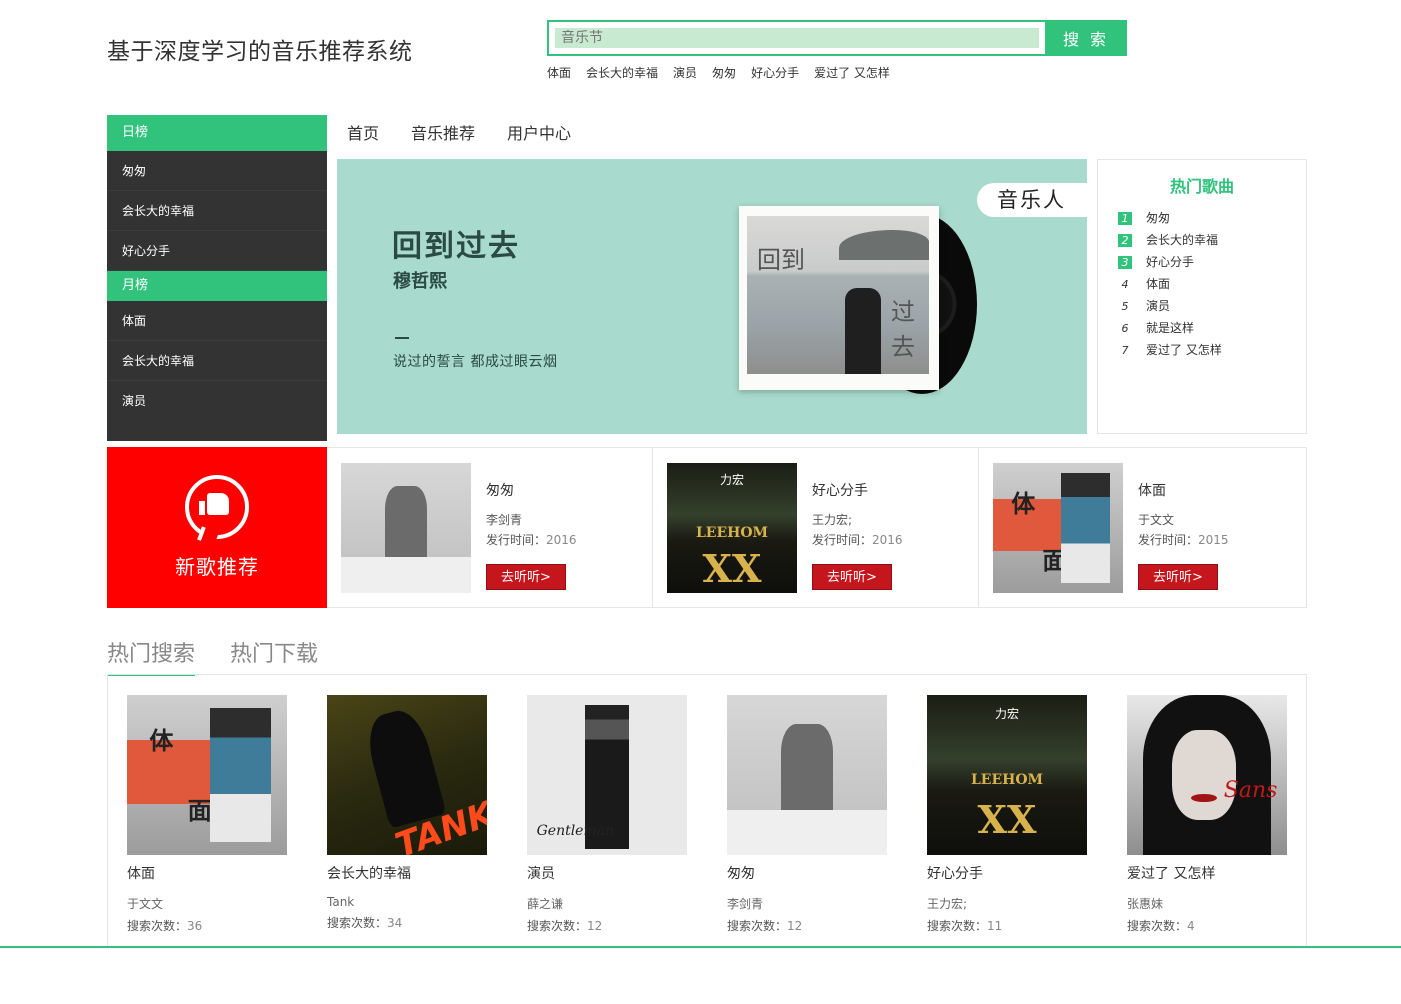  What do you see at coordinates (420, 281) in the screenshot?
I see `banner-artist: 穆哲熙` at bounding box center [420, 281].